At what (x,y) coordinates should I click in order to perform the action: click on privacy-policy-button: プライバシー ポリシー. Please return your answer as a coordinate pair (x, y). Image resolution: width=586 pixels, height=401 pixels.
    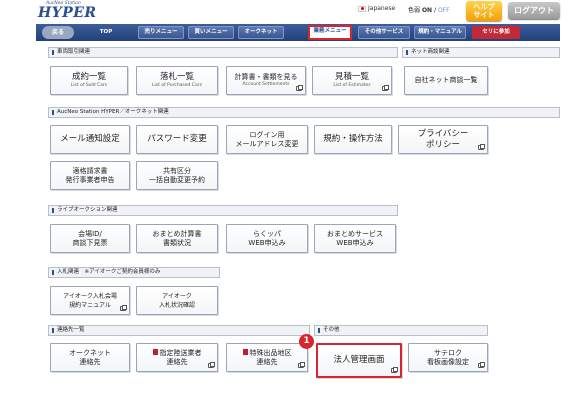
    Looking at the image, I should click on (443, 139).